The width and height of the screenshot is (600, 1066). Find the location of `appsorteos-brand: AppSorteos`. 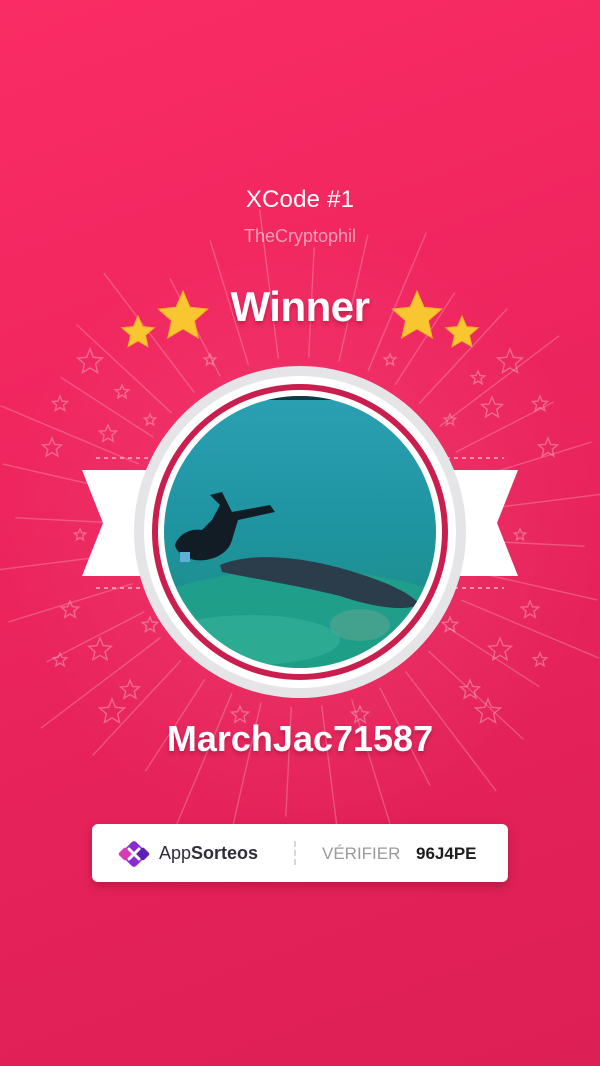

appsorteos-brand: AppSorteos is located at coordinates (209, 853).